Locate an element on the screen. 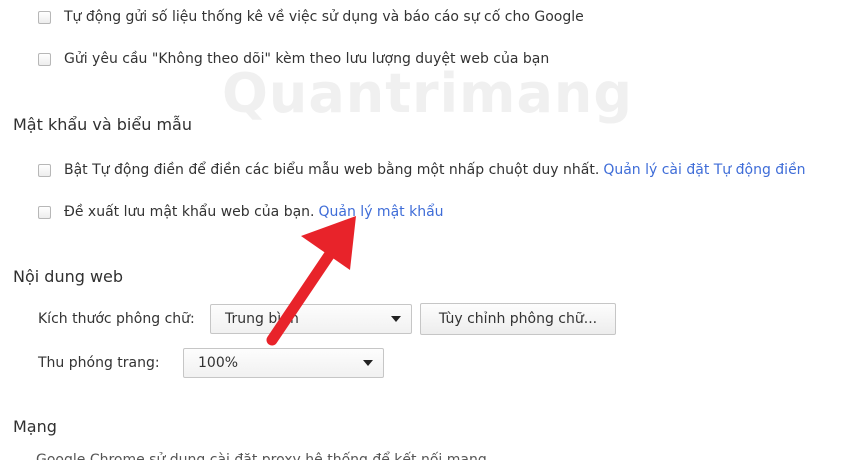 The width and height of the screenshot is (854, 460). save-passwords-label: Đề xuất lưu mật khẩu web của bạn. is located at coordinates (189, 212).